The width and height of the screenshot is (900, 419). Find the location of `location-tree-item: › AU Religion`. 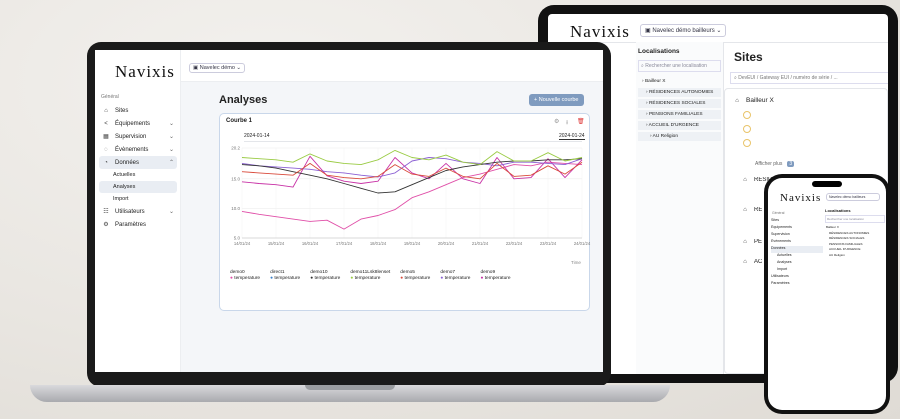

location-tree-item: › AU Religion is located at coordinates (679, 136).